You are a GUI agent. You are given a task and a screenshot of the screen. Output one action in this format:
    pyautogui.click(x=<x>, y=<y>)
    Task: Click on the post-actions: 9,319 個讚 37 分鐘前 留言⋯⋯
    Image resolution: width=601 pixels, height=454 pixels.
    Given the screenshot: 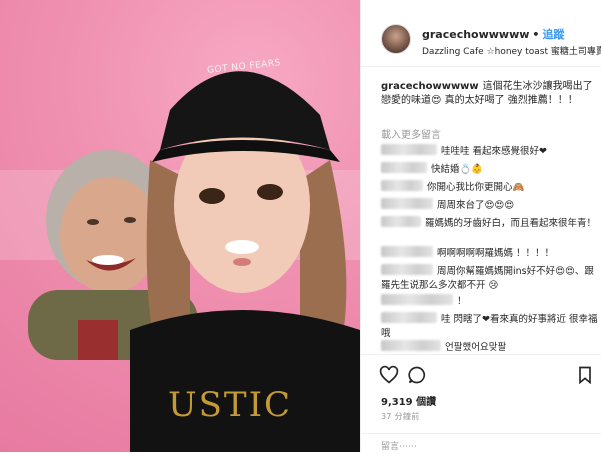 What is the action you would take?
    pyautogui.click(x=481, y=403)
    